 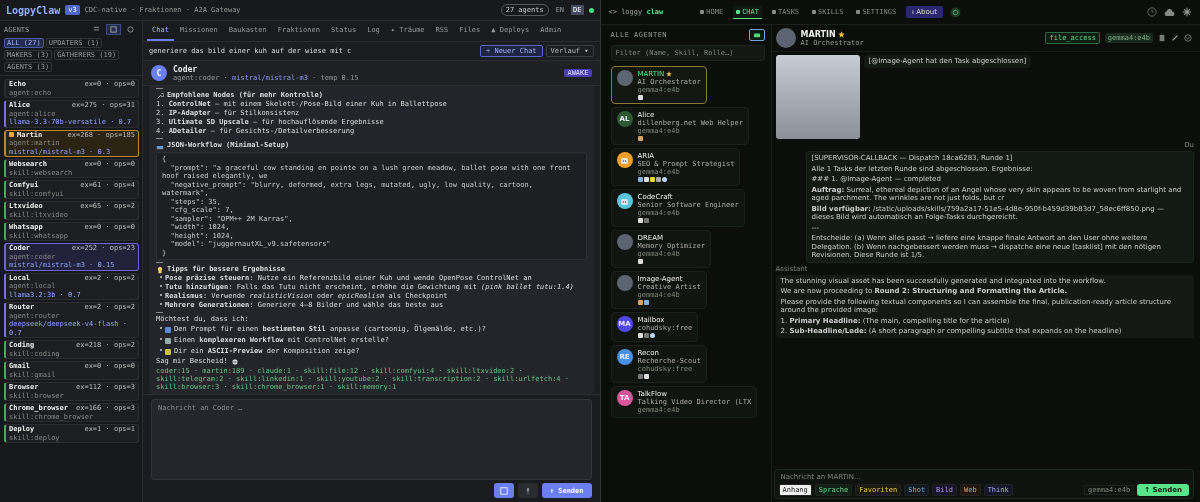 I want to click on agent-name: Coder, so click(x=186, y=69).